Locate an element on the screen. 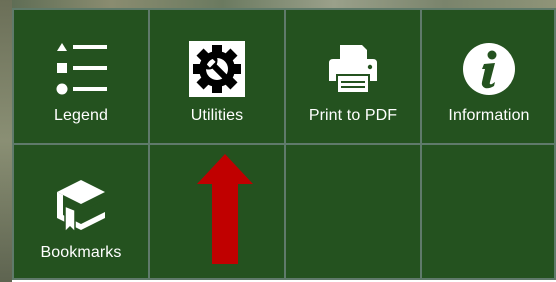 Image resolution: width=556 pixels, height=282 pixels. print-to-pdf-button: Print to PDF is located at coordinates (354, 77).